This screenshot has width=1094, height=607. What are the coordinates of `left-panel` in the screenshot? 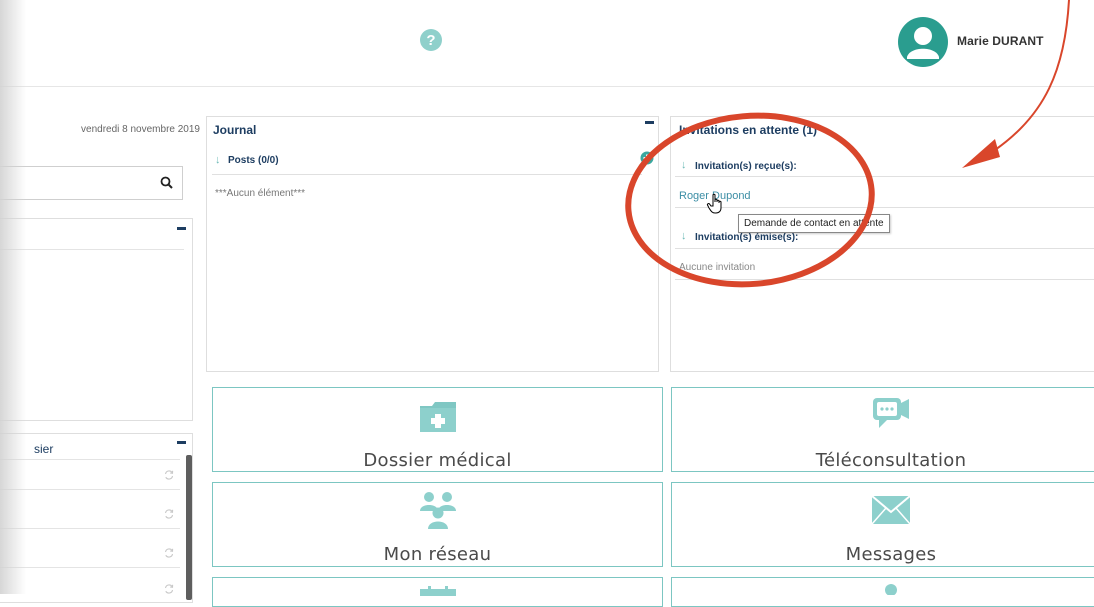 It's located at (96, 319).